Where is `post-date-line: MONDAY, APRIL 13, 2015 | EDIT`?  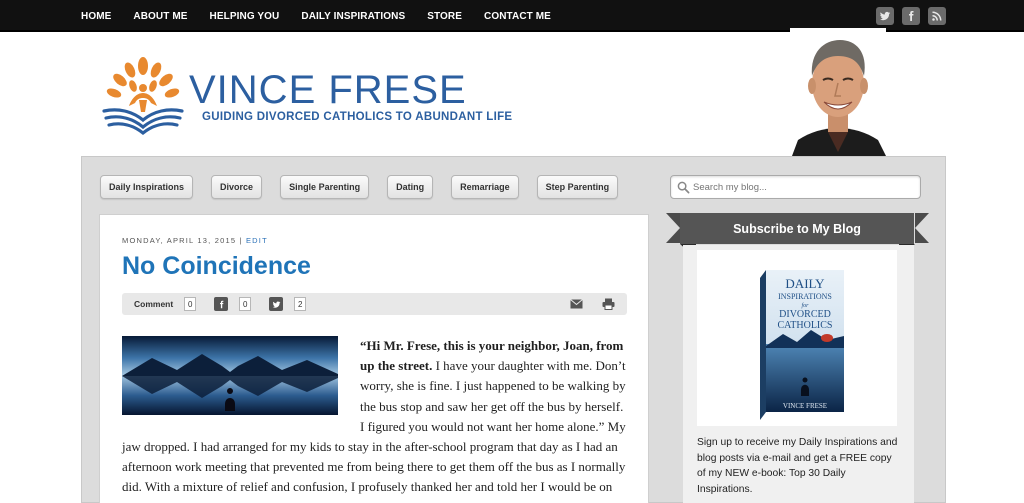
post-date-line: MONDAY, APRIL 13, 2015 | EDIT is located at coordinates (195, 240).